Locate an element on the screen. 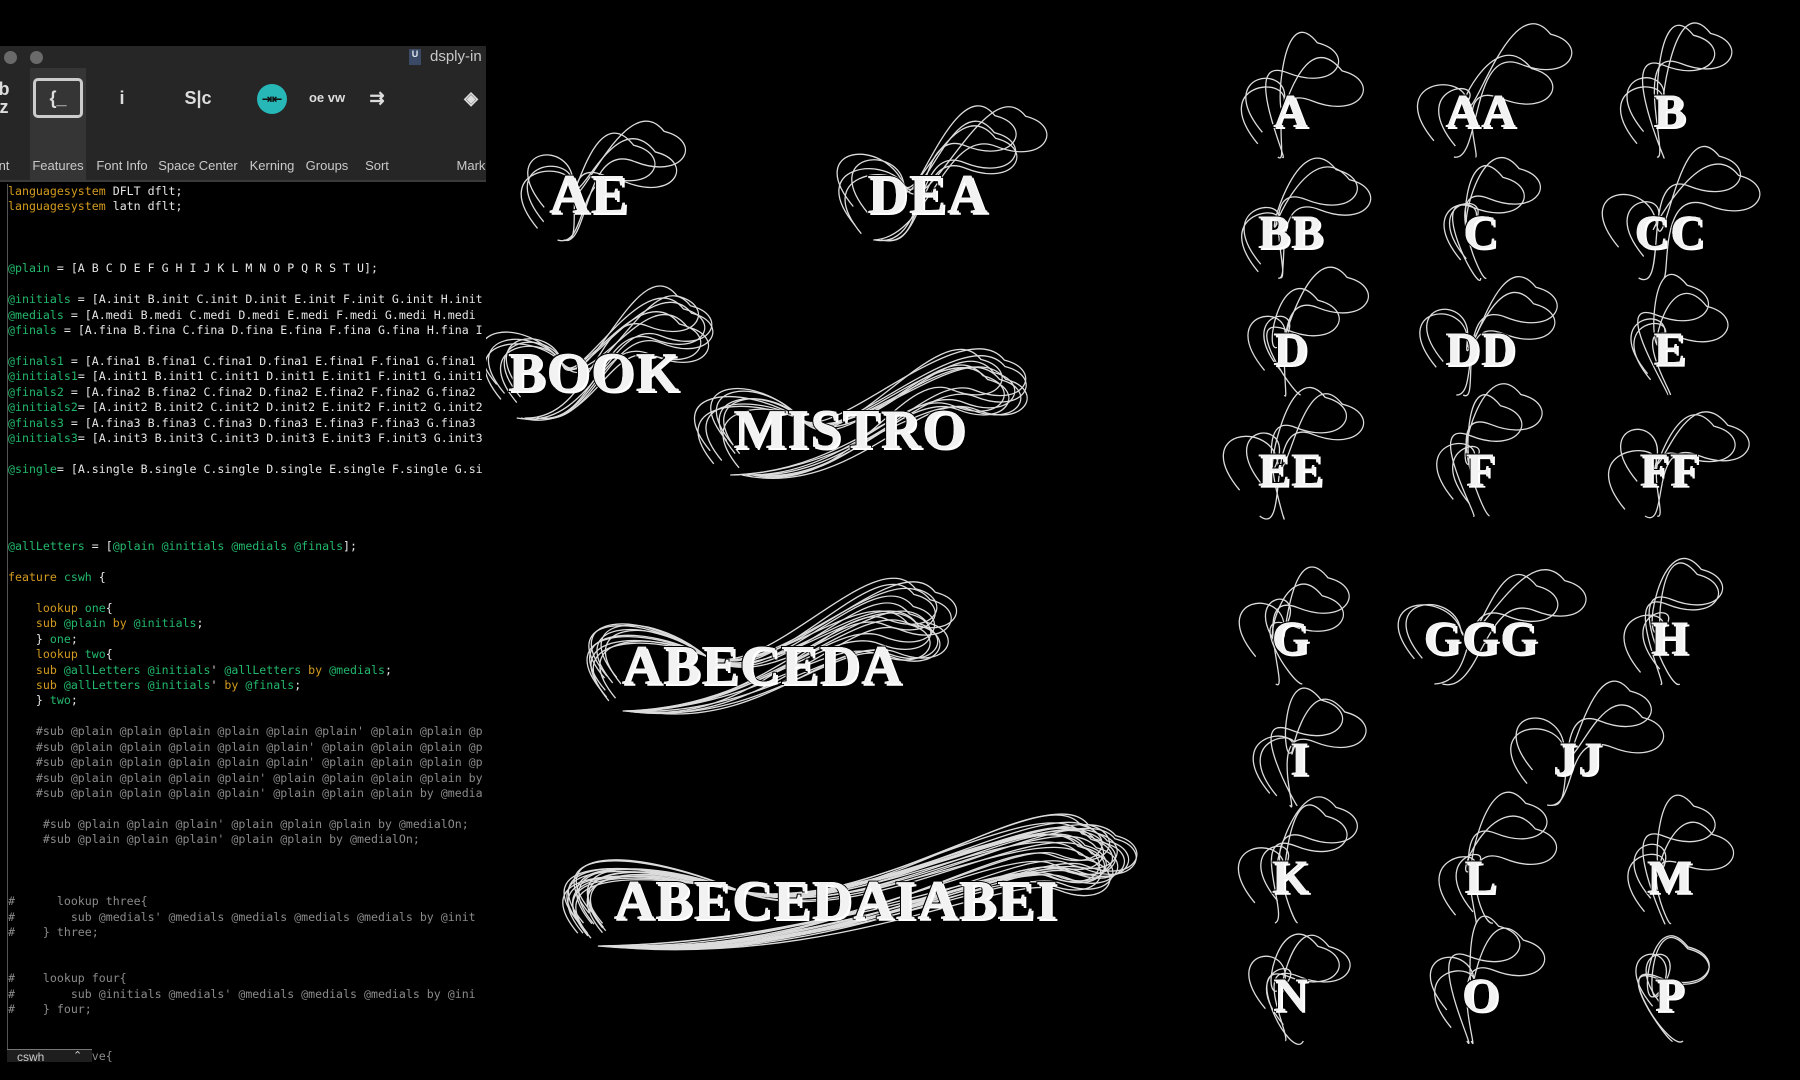  code-token: cswh is located at coordinates (74, 576).